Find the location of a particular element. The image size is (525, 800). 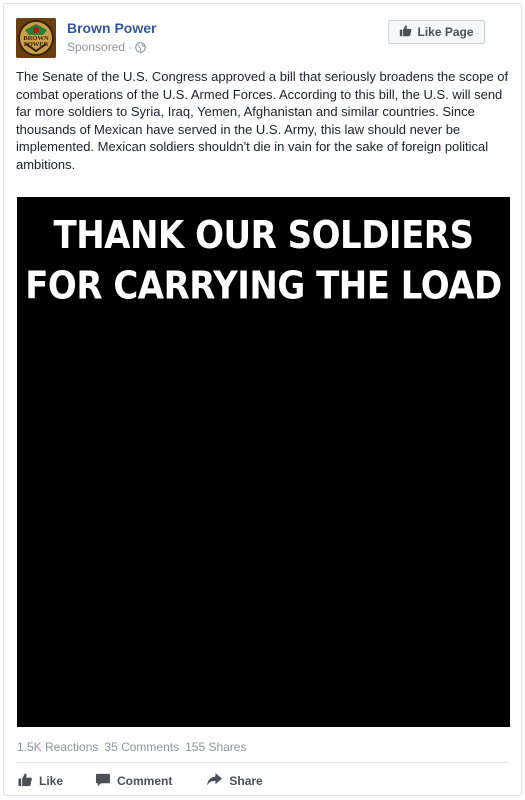

globe-icon is located at coordinates (140, 47).